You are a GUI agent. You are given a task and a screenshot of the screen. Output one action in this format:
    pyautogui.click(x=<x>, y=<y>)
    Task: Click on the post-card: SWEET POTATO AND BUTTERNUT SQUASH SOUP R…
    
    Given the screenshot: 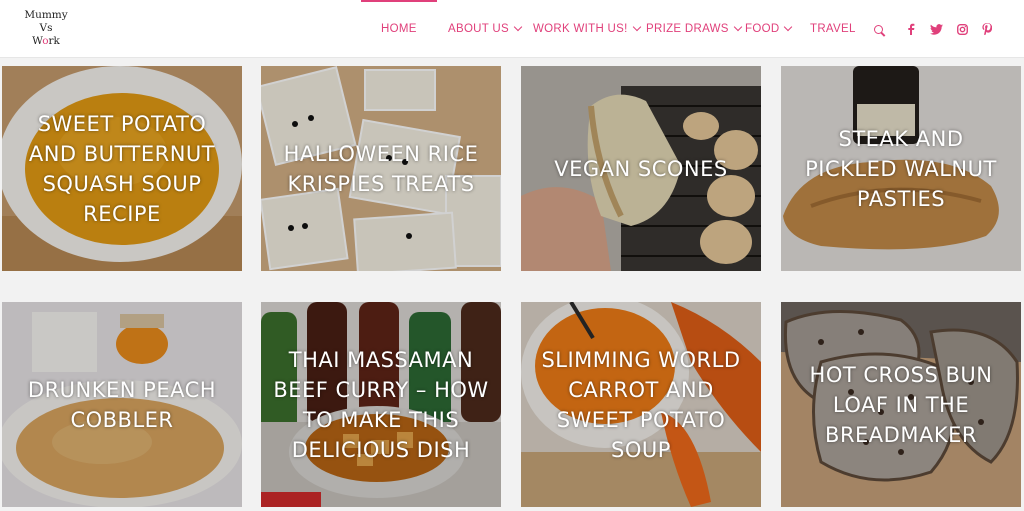 What is the action you would take?
    pyautogui.click(x=122, y=168)
    